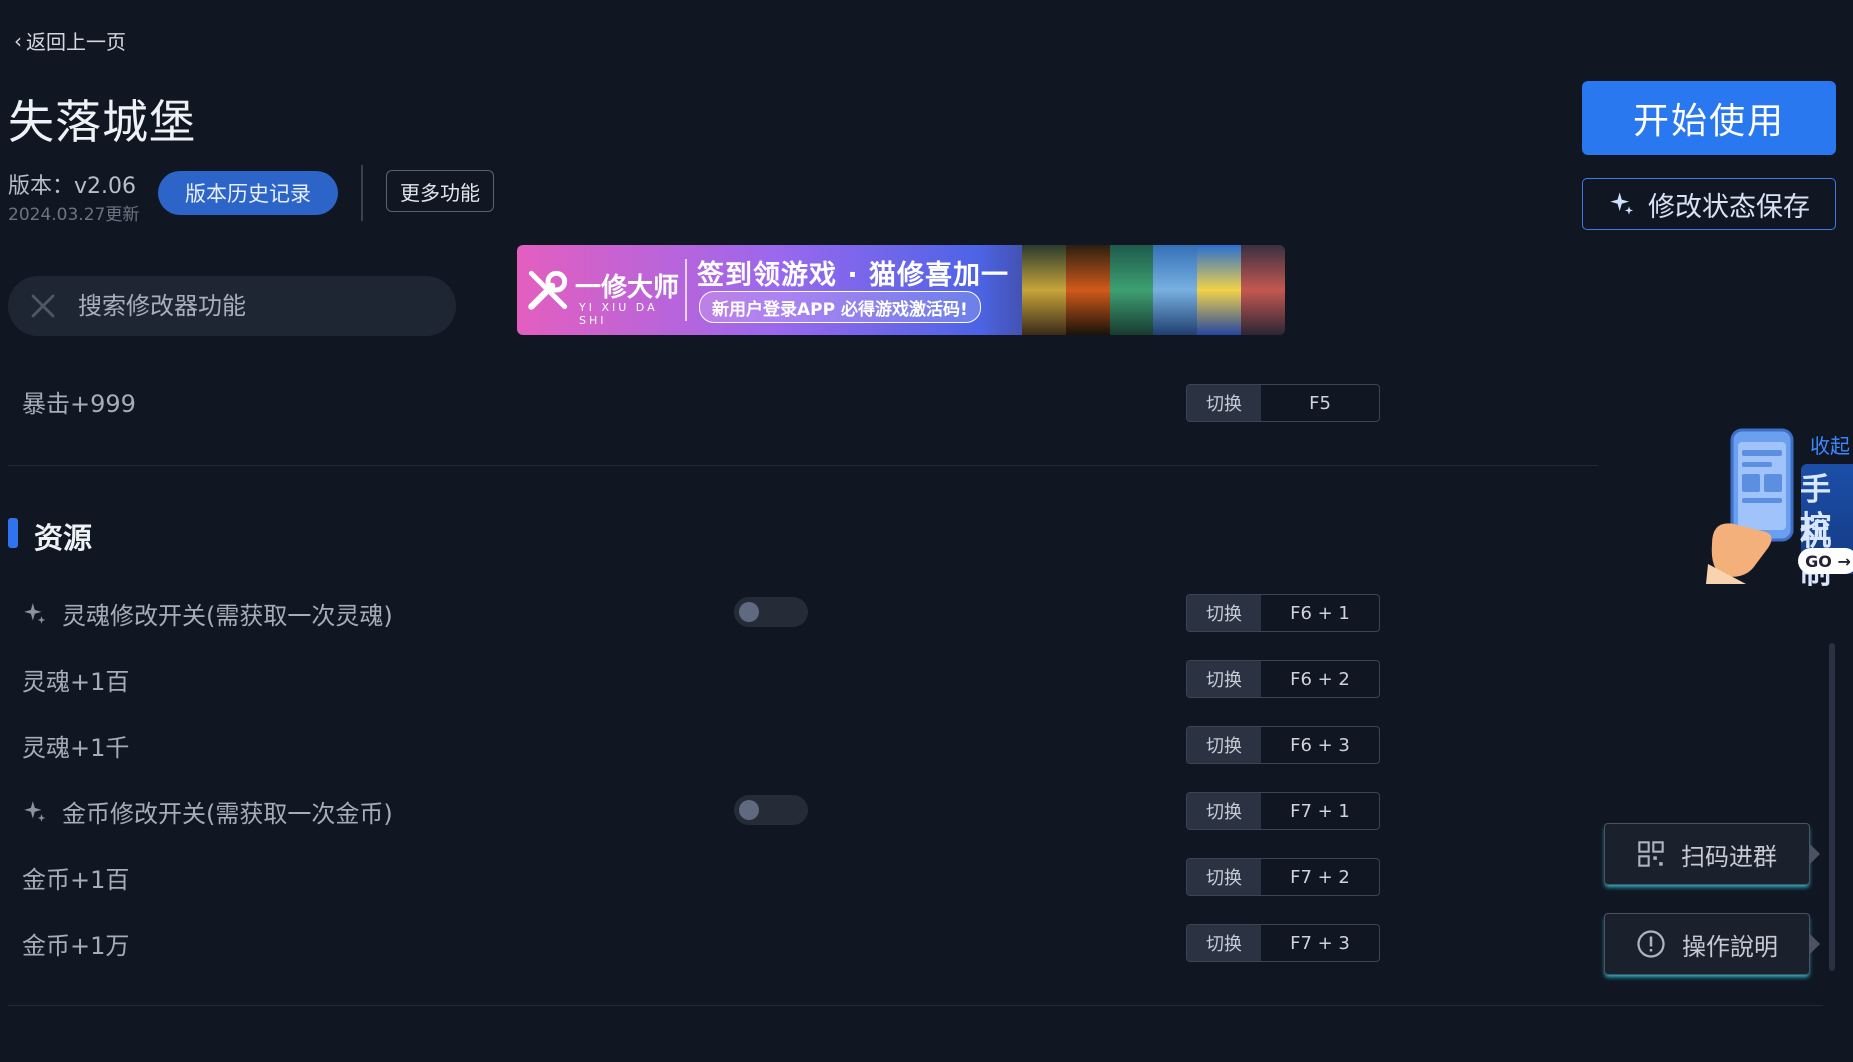  I want to click on banner-game-art, so click(1153, 290).